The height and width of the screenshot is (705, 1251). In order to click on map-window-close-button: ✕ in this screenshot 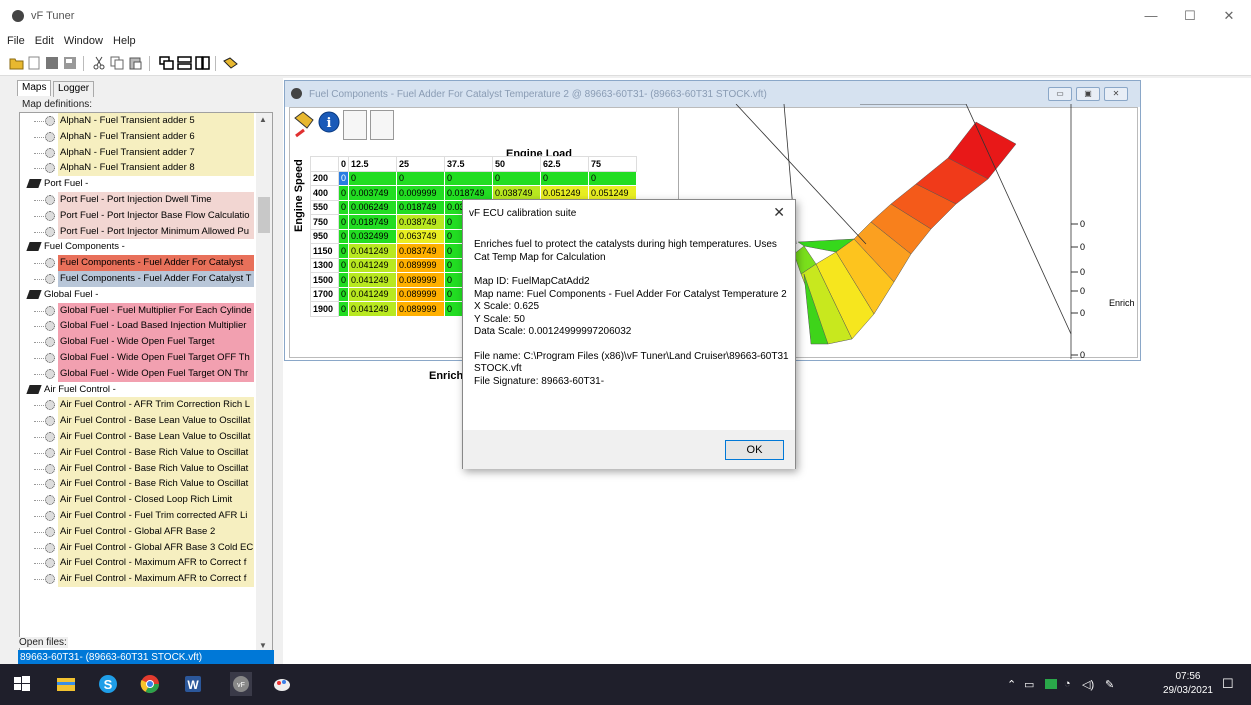, I will do `click(1116, 94)`.